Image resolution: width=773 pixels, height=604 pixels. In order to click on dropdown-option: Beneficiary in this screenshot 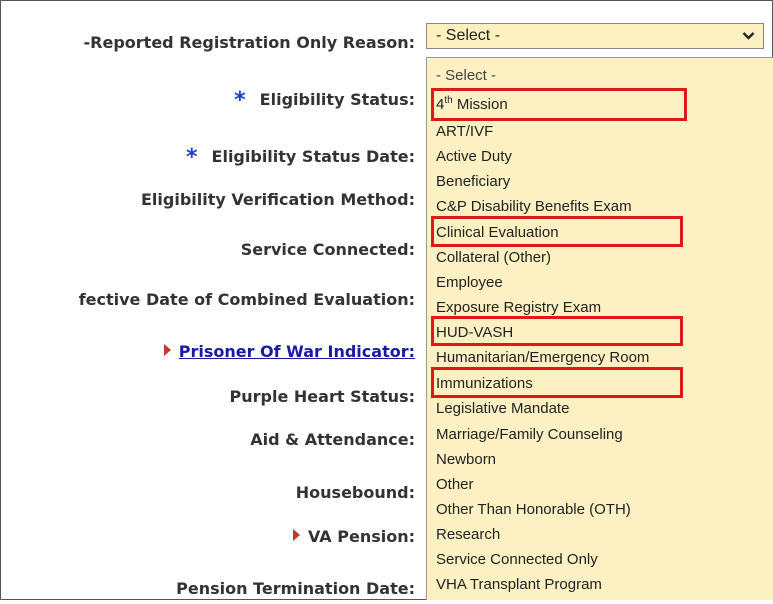, I will do `click(473, 181)`.